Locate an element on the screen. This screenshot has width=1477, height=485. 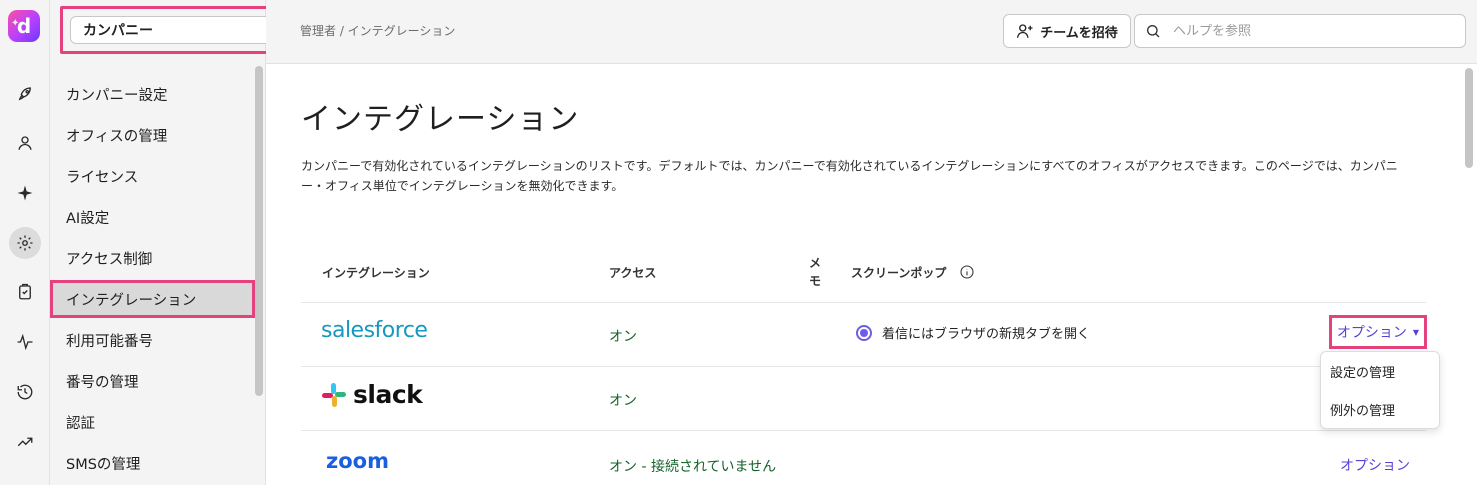
sparkle-icon is located at coordinates (25, 193).